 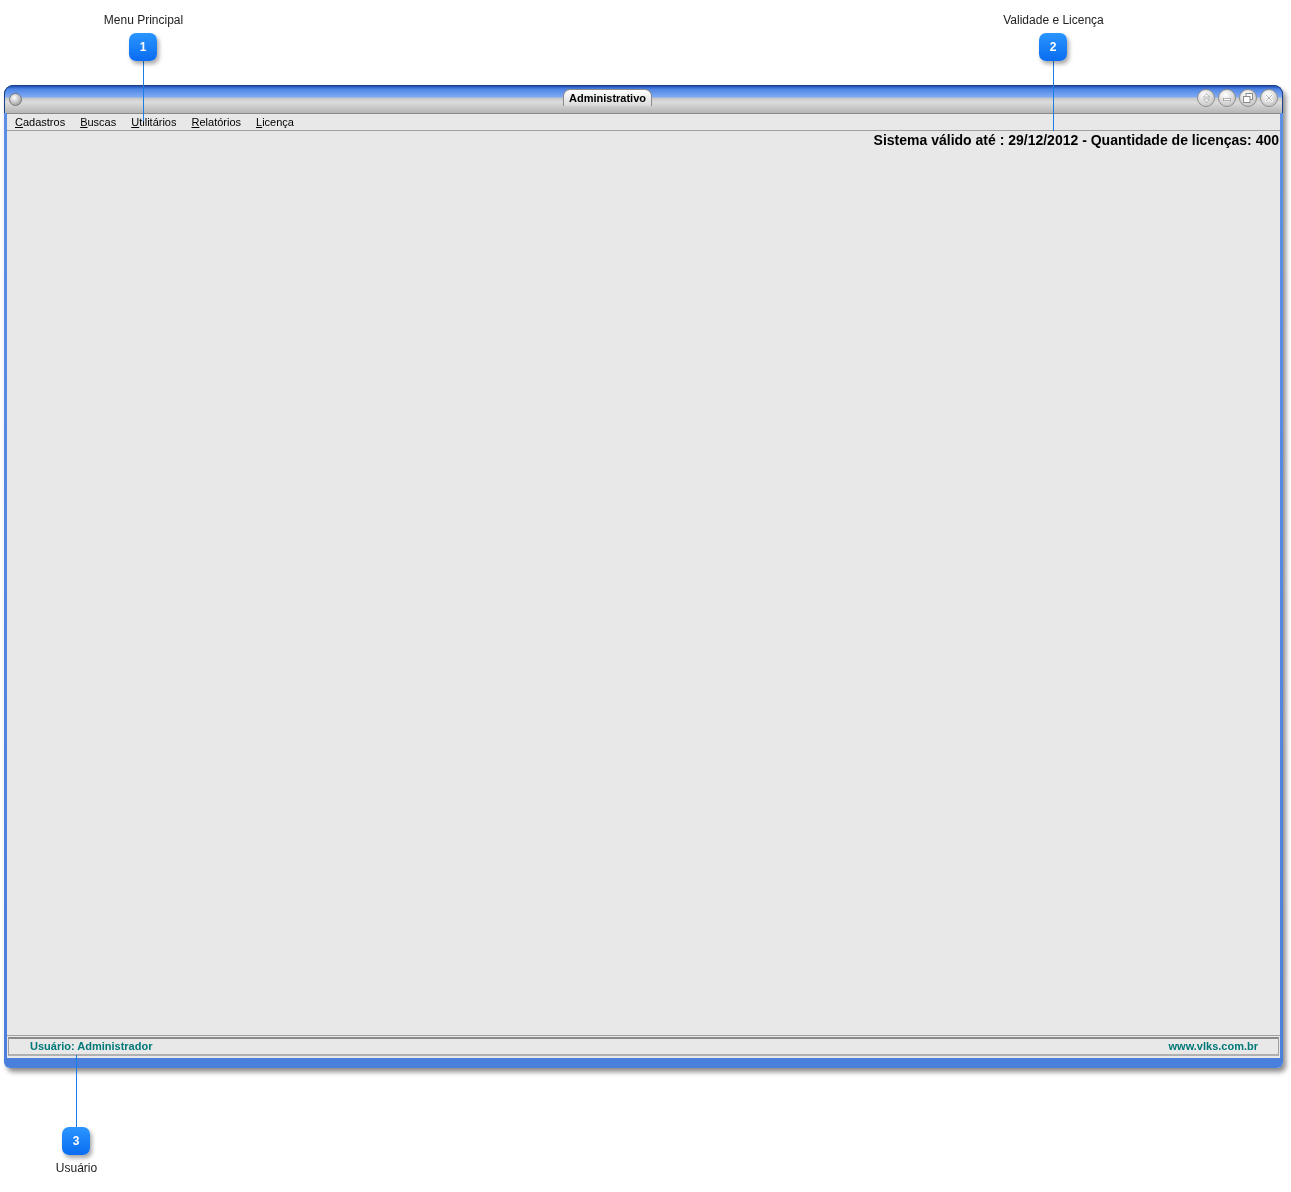 What do you see at coordinates (91, 1047) in the screenshot?
I see `user-status: Usuário: Administrador` at bounding box center [91, 1047].